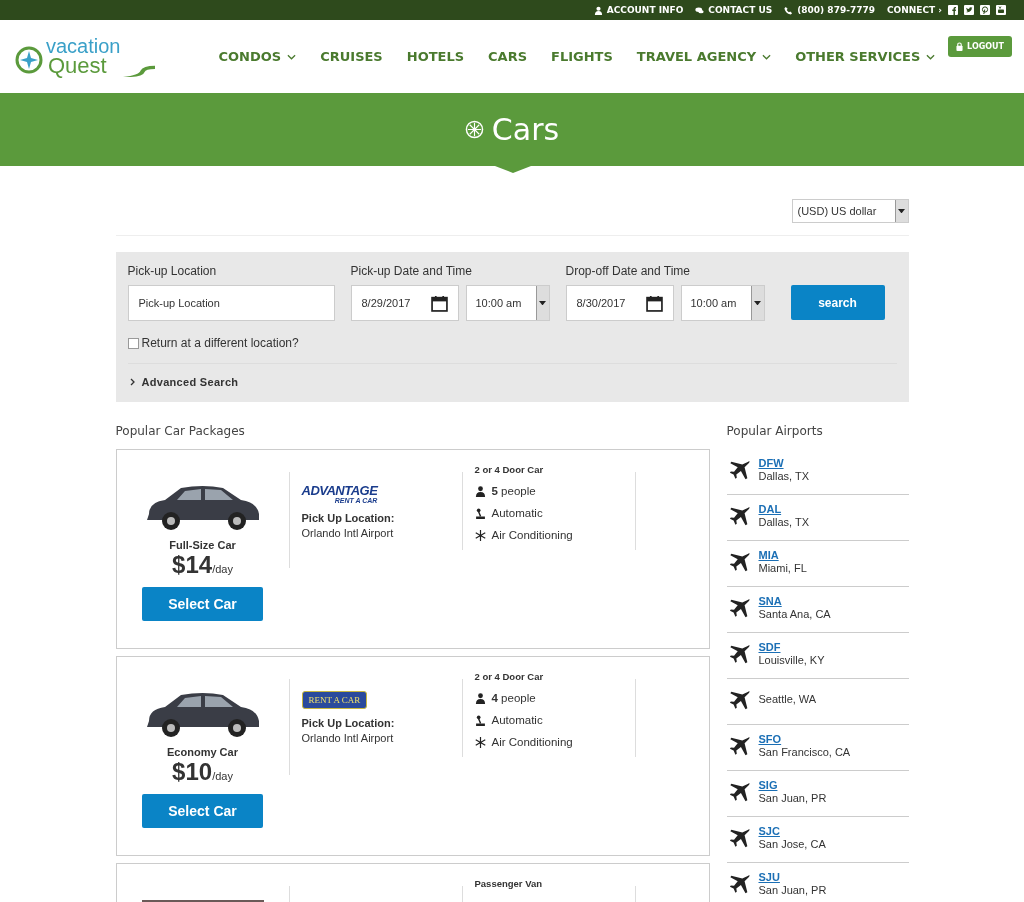 This screenshot has width=1024, height=902. I want to click on top-bar-link: (800) 879-7779, so click(829, 10).